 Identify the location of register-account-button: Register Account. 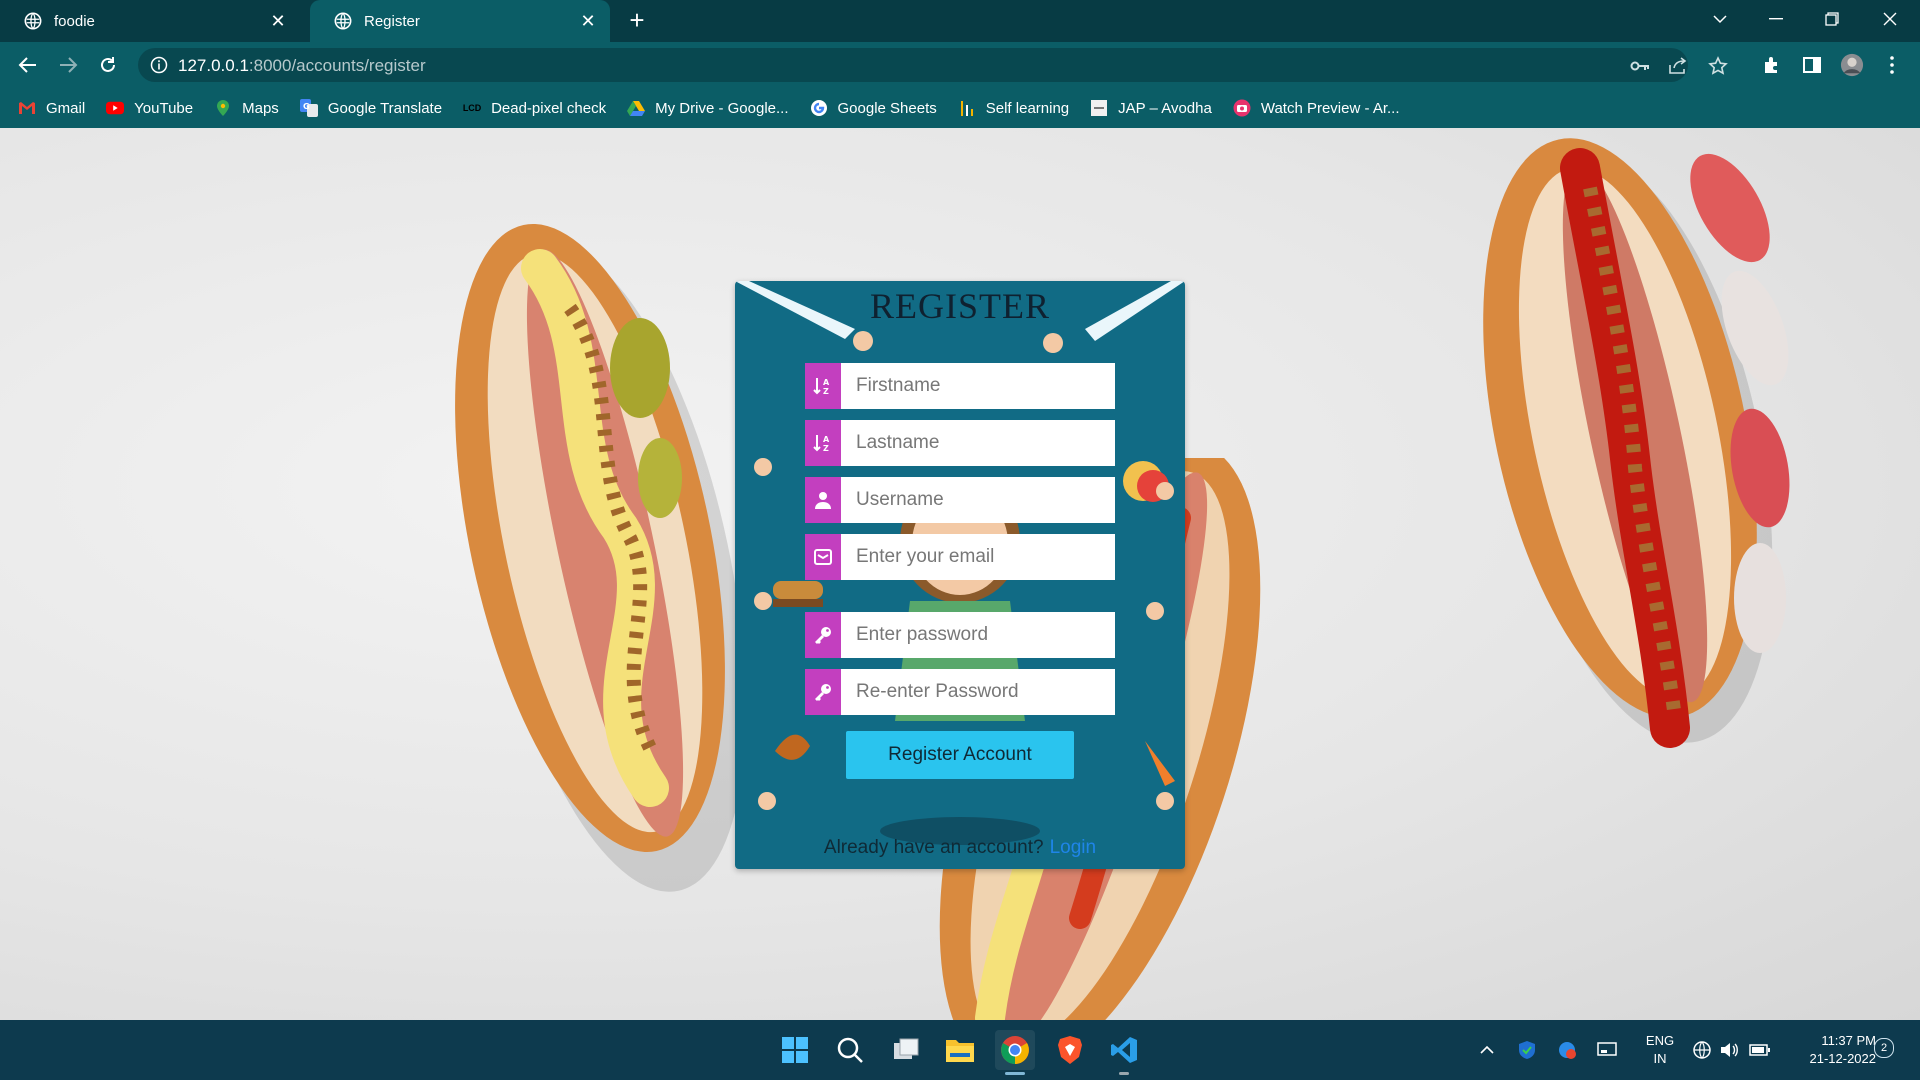
(960, 755).